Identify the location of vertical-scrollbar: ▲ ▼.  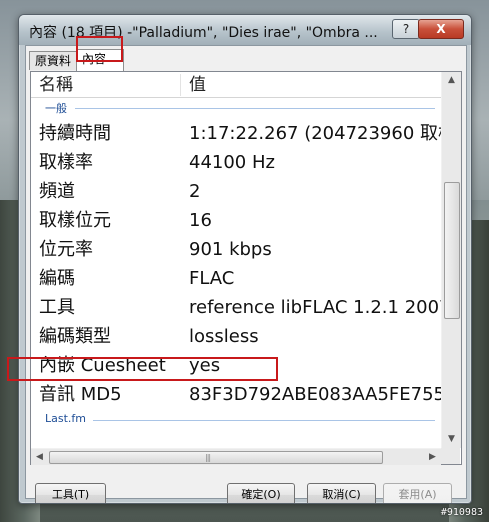
(451, 260).